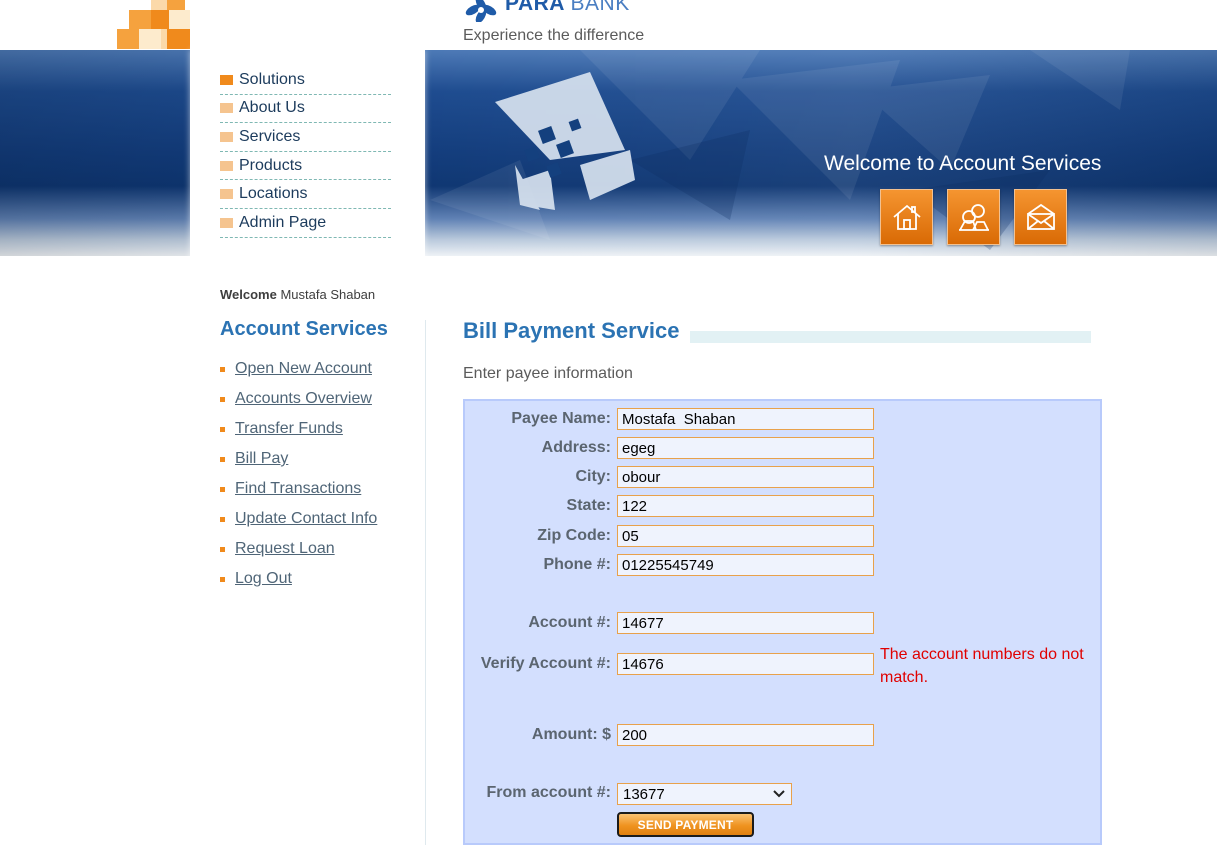 The width and height of the screenshot is (1217, 859). I want to click on mail-button, so click(1040, 217).